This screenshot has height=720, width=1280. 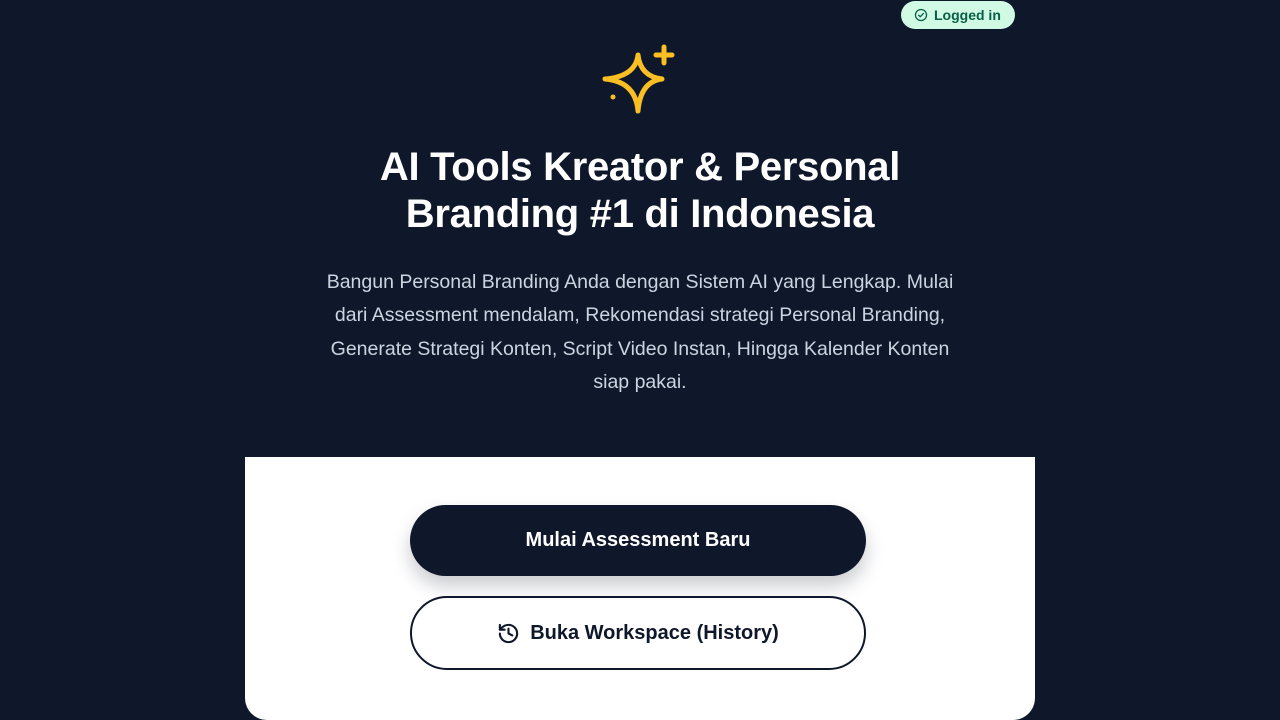 What do you see at coordinates (967, 15) in the screenshot?
I see `status-label: Logged in` at bounding box center [967, 15].